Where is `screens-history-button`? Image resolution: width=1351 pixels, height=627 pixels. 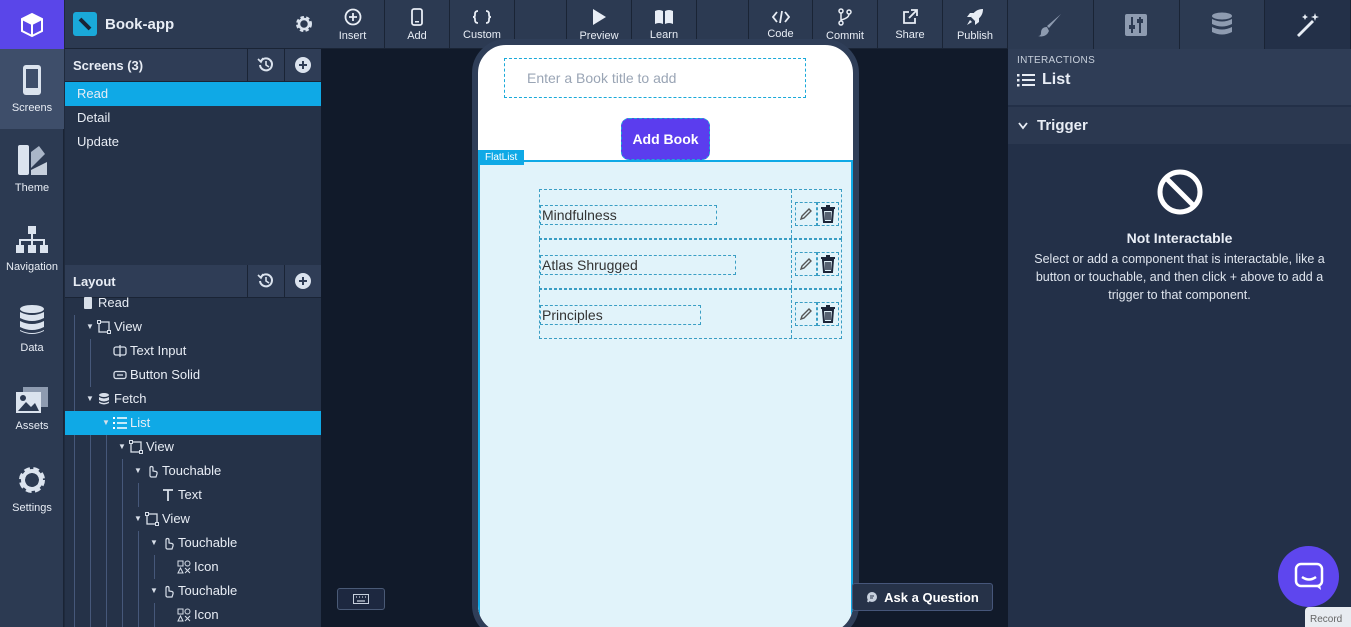 screens-history-button is located at coordinates (265, 65).